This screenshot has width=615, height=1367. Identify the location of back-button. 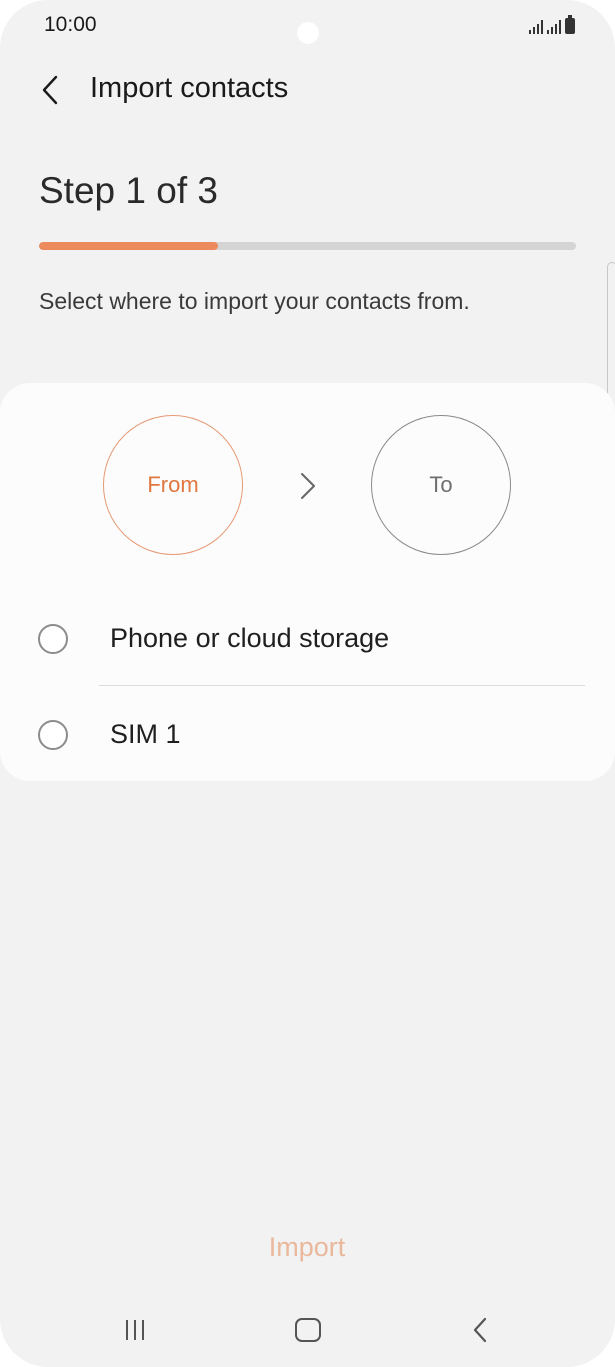
(50, 90).